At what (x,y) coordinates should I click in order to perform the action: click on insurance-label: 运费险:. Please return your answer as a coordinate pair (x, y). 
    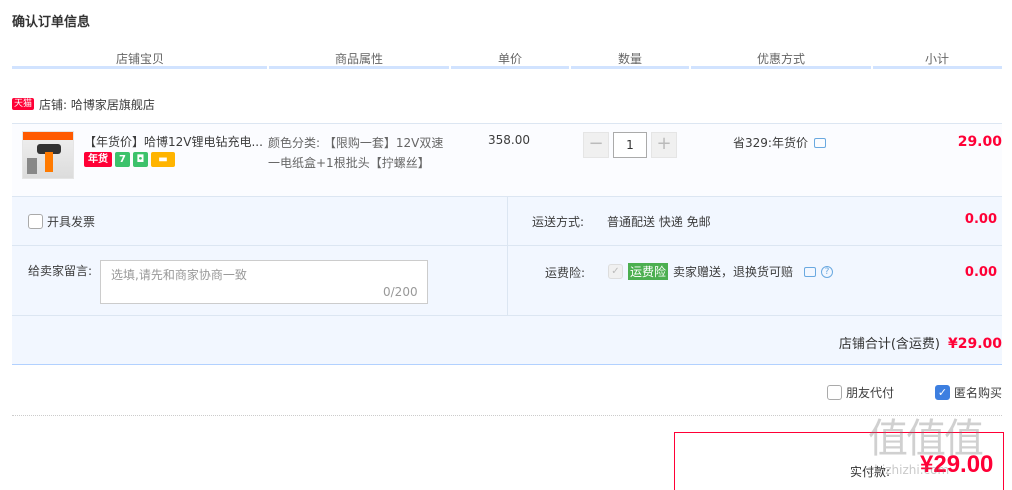
    Looking at the image, I should click on (565, 273).